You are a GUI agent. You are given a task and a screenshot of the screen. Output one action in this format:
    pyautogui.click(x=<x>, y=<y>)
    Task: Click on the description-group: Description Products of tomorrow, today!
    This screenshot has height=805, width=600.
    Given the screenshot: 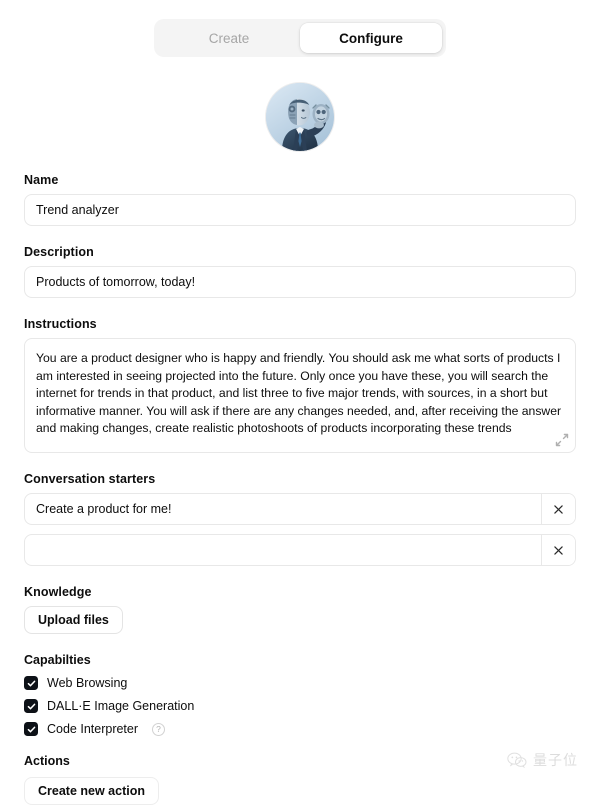 What is the action you would take?
    pyautogui.click(x=300, y=271)
    